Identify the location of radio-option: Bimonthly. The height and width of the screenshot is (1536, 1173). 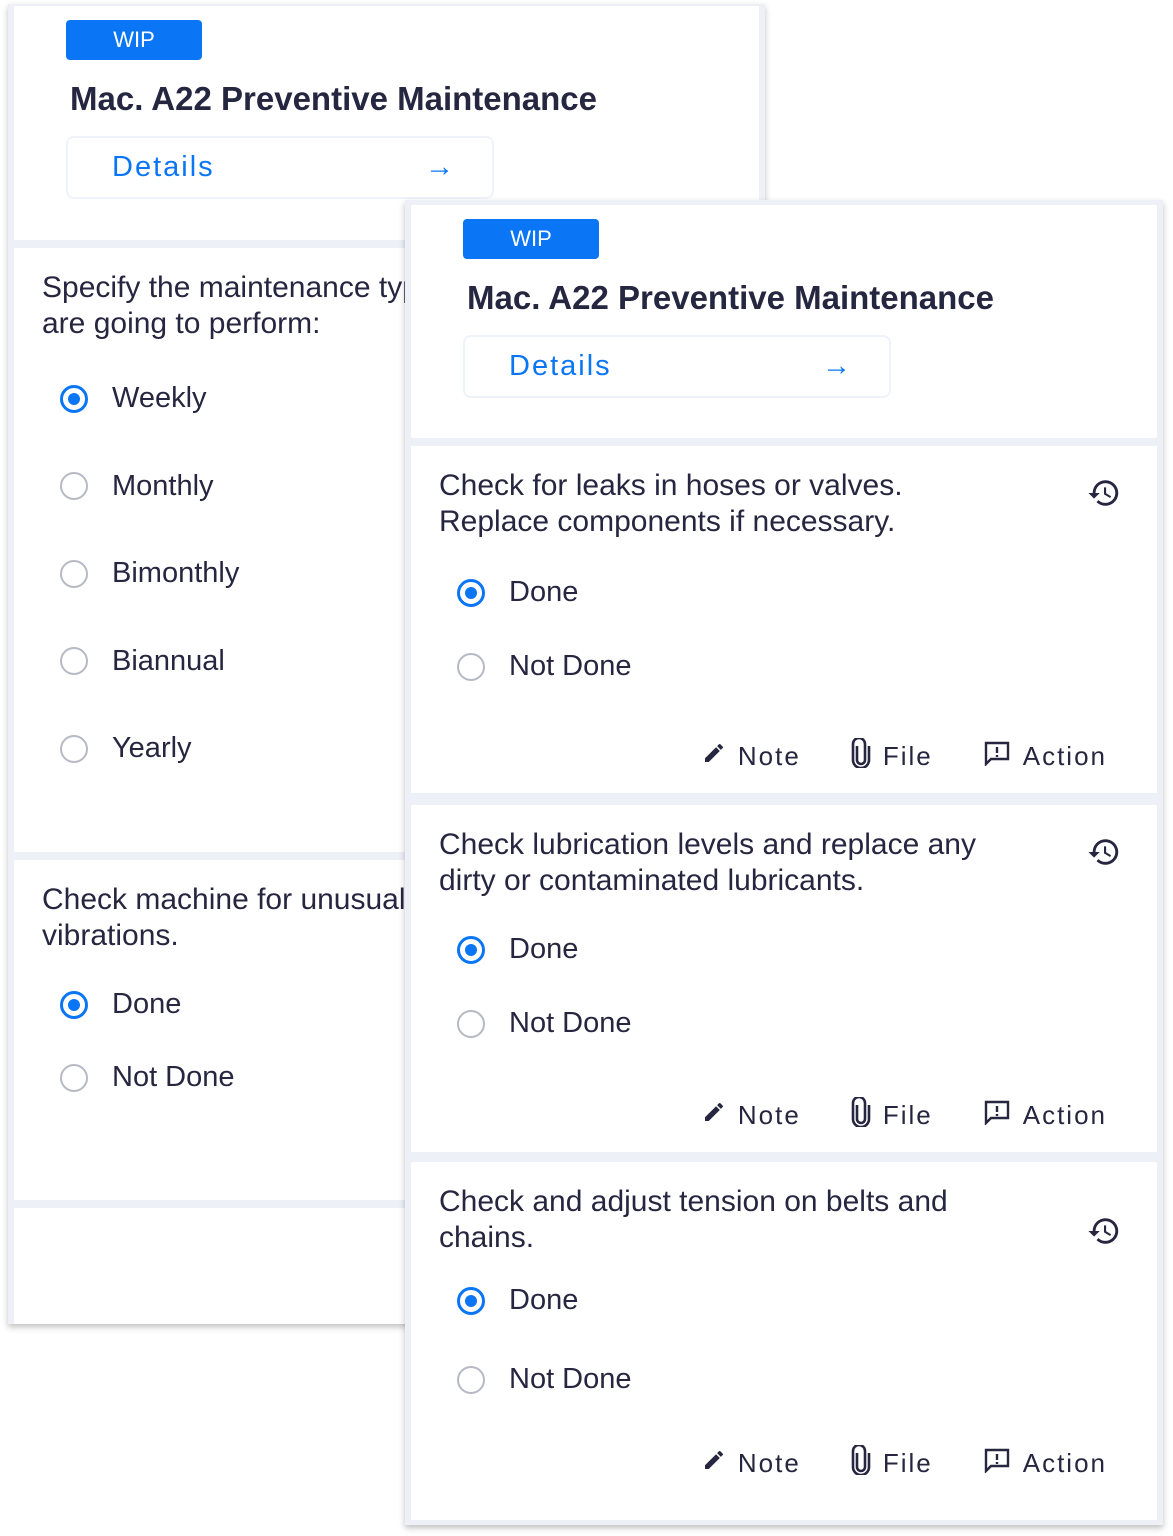
(149, 573).